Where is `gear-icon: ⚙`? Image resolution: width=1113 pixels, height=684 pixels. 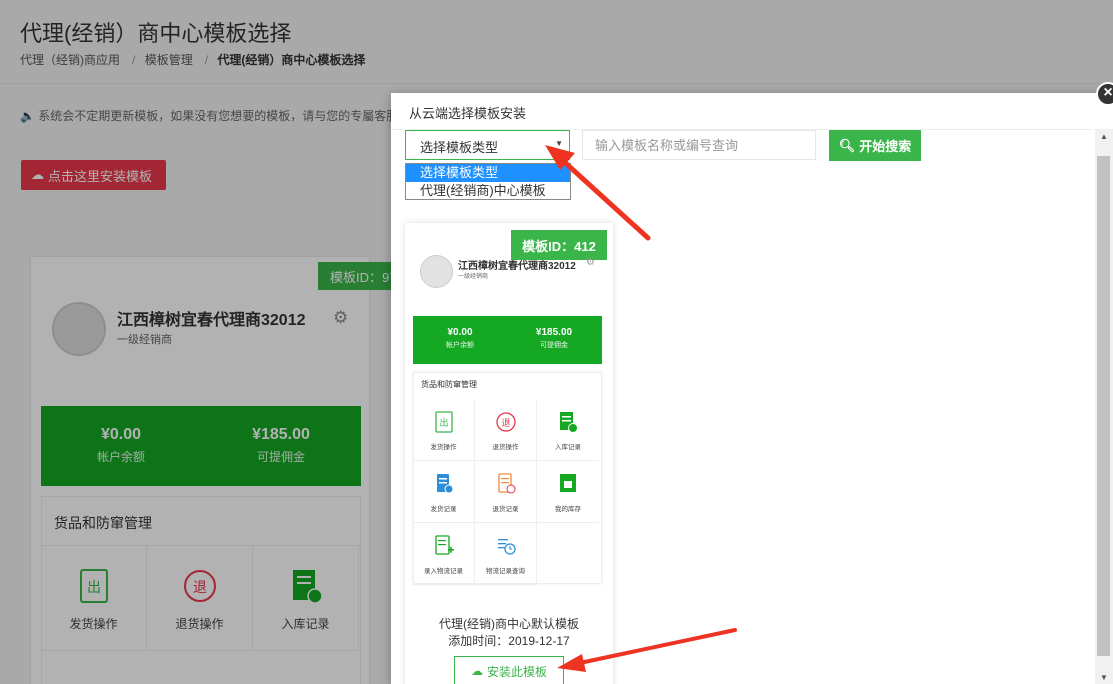 gear-icon: ⚙ is located at coordinates (590, 262).